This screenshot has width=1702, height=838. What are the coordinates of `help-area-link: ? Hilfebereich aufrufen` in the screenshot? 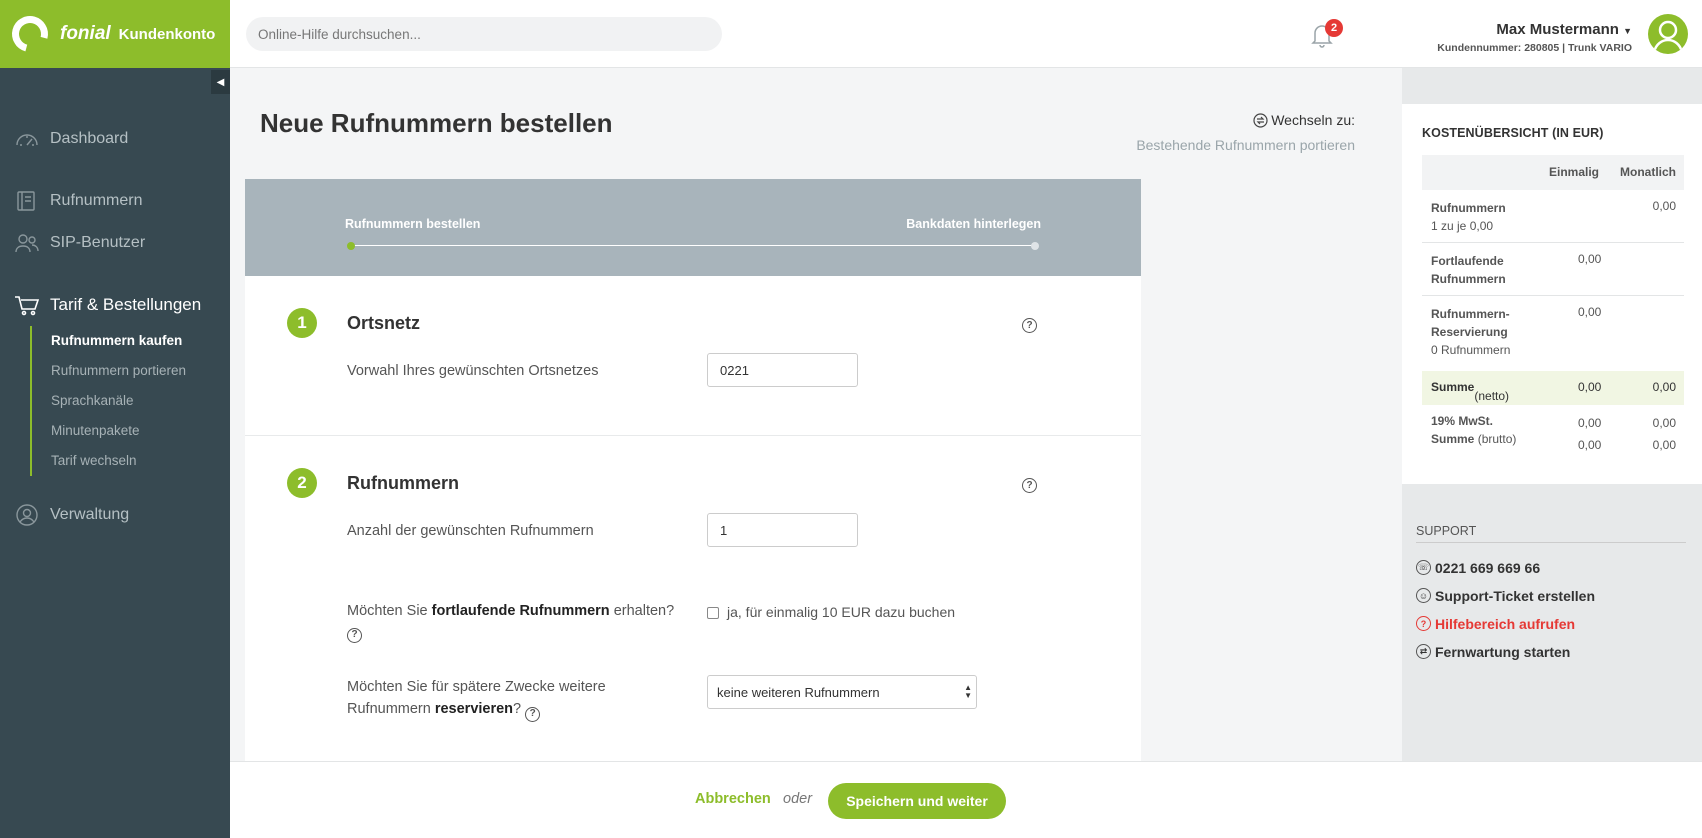 It's located at (1551, 623).